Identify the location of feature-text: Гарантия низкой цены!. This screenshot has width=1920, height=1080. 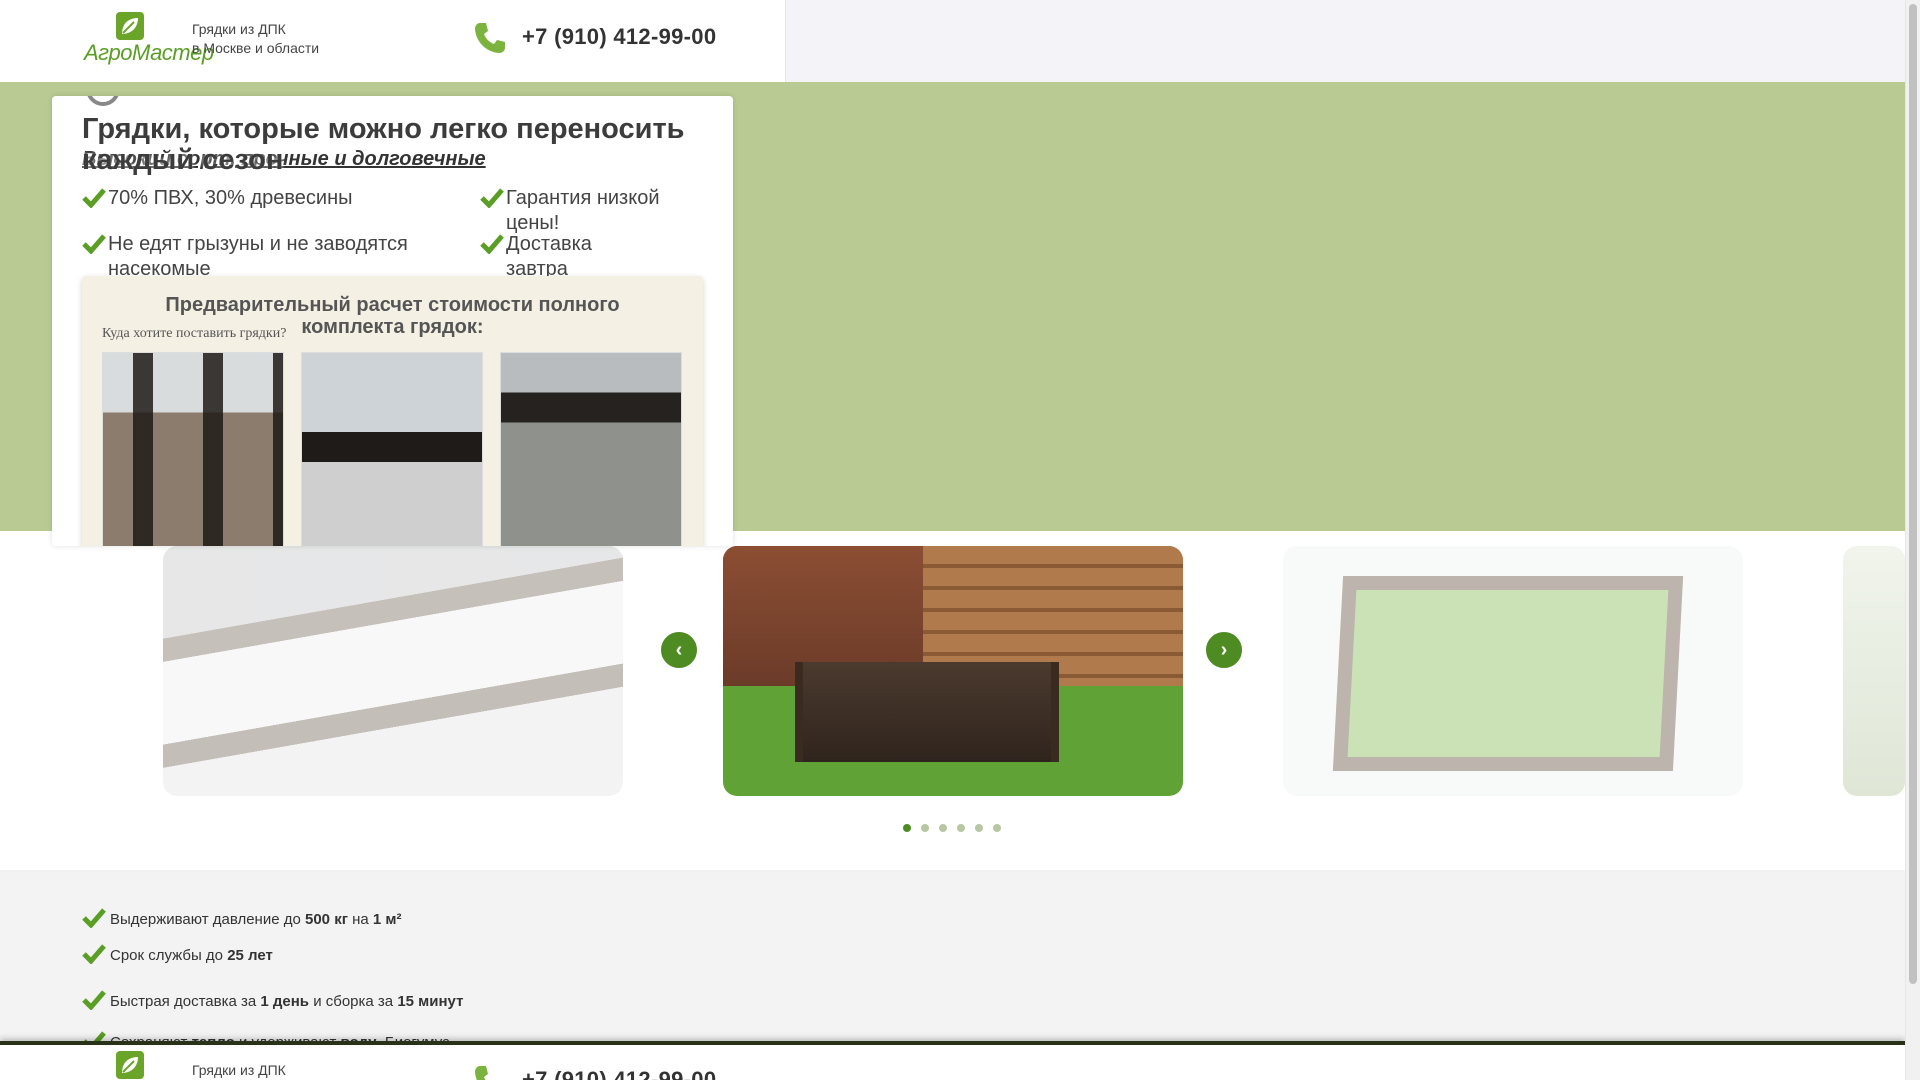
(583, 210).